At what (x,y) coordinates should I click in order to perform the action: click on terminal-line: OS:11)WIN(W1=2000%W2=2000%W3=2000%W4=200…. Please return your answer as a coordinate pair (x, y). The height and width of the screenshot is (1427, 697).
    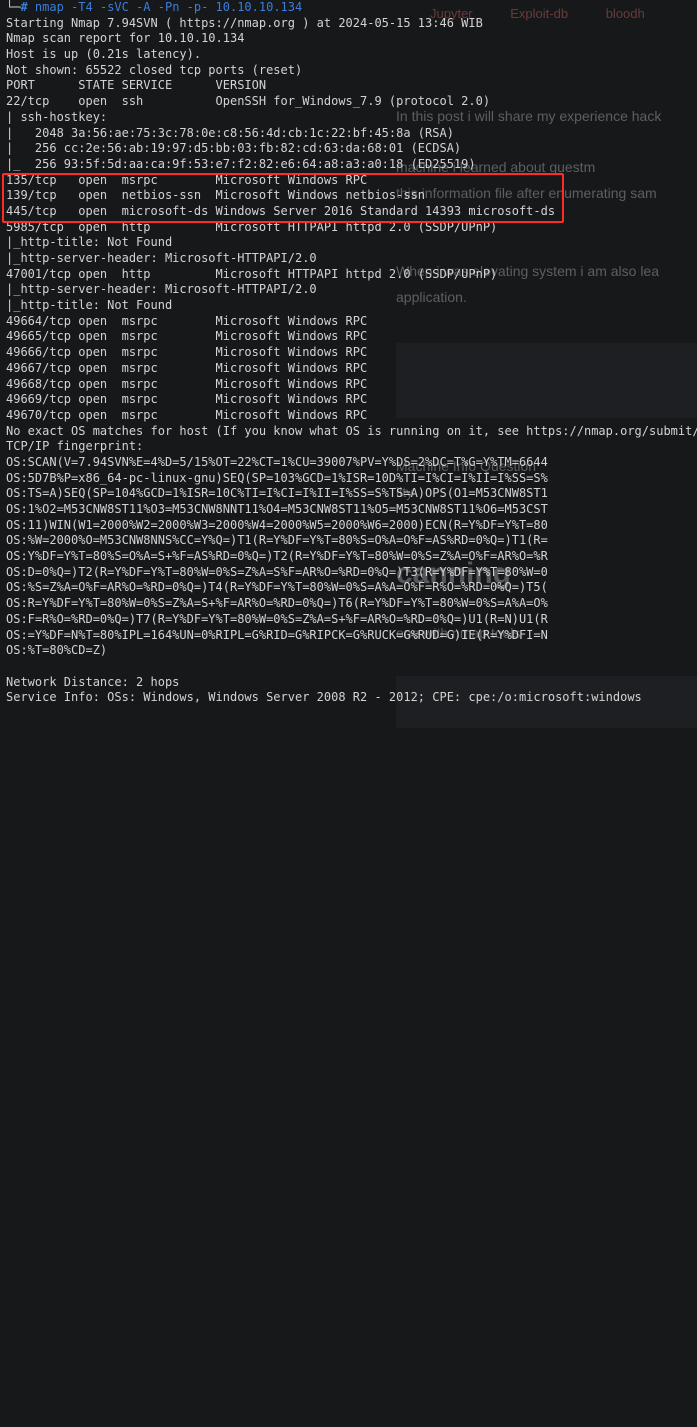
    Looking at the image, I should click on (277, 524).